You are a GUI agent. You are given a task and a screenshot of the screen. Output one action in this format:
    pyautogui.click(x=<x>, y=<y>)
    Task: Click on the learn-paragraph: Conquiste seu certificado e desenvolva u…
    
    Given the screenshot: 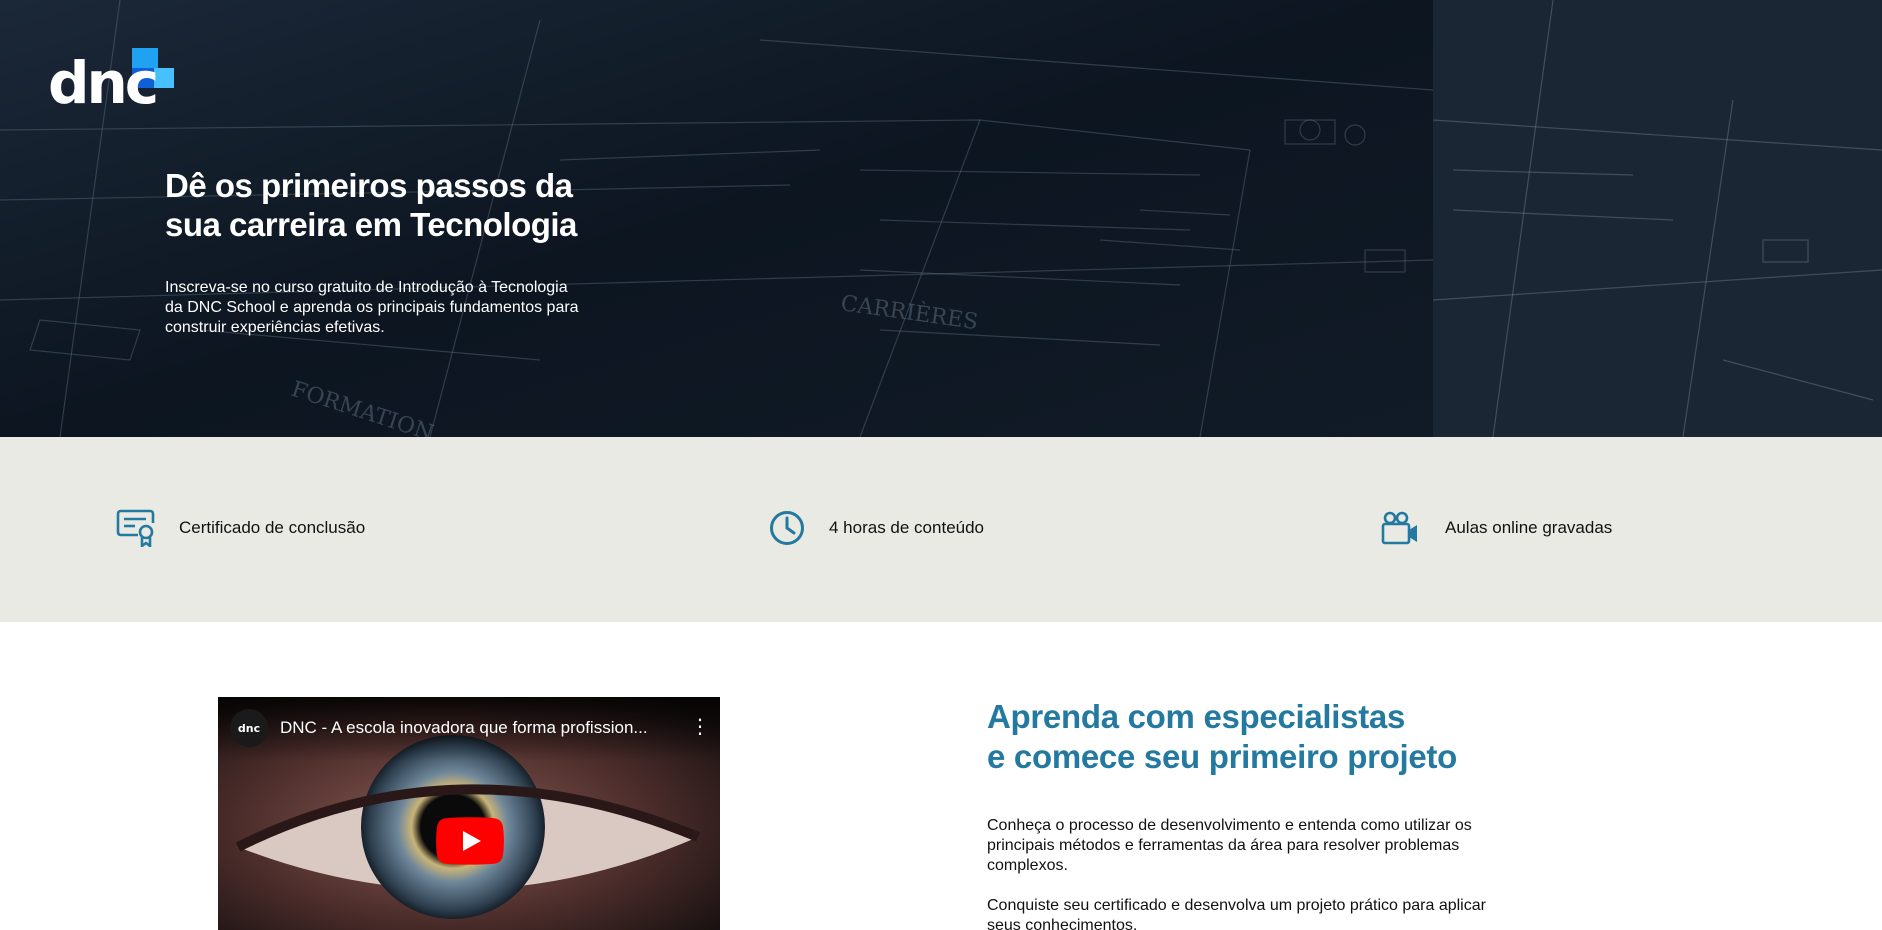 What is the action you would take?
    pyautogui.click(x=1236, y=913)
    